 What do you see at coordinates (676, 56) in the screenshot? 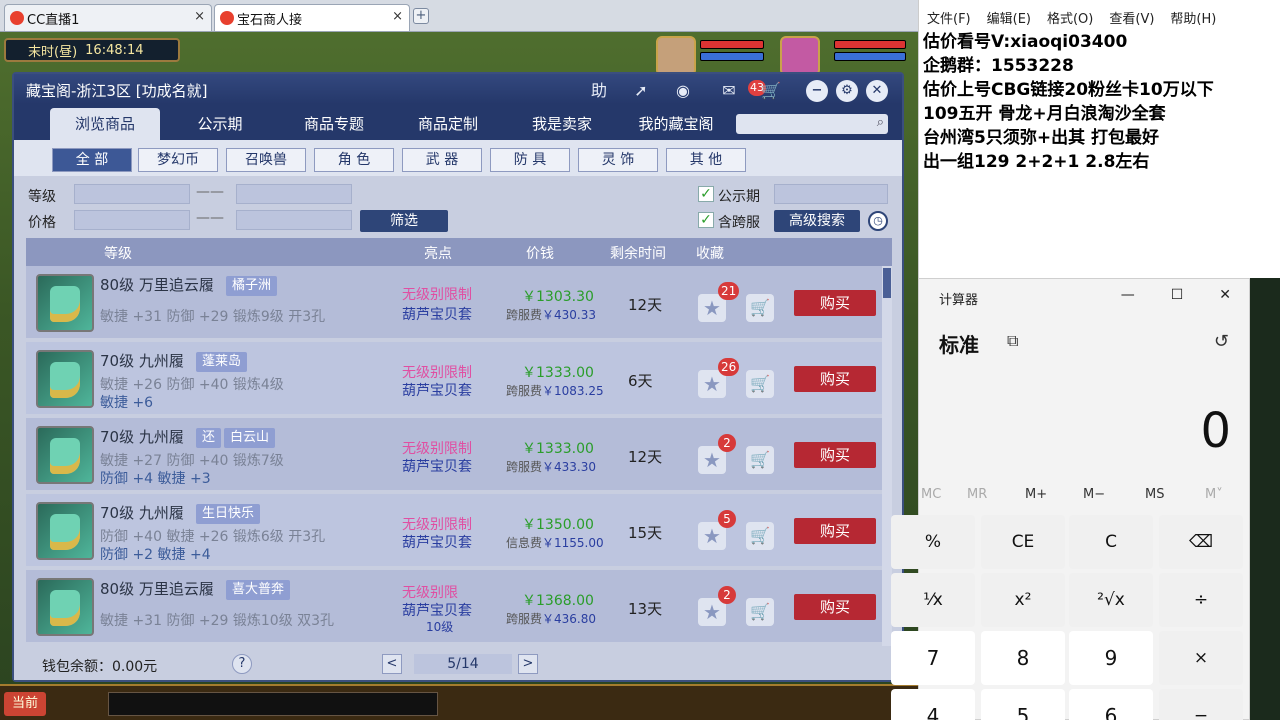
I see `pet-avatar` at bounding box center [676, 56].